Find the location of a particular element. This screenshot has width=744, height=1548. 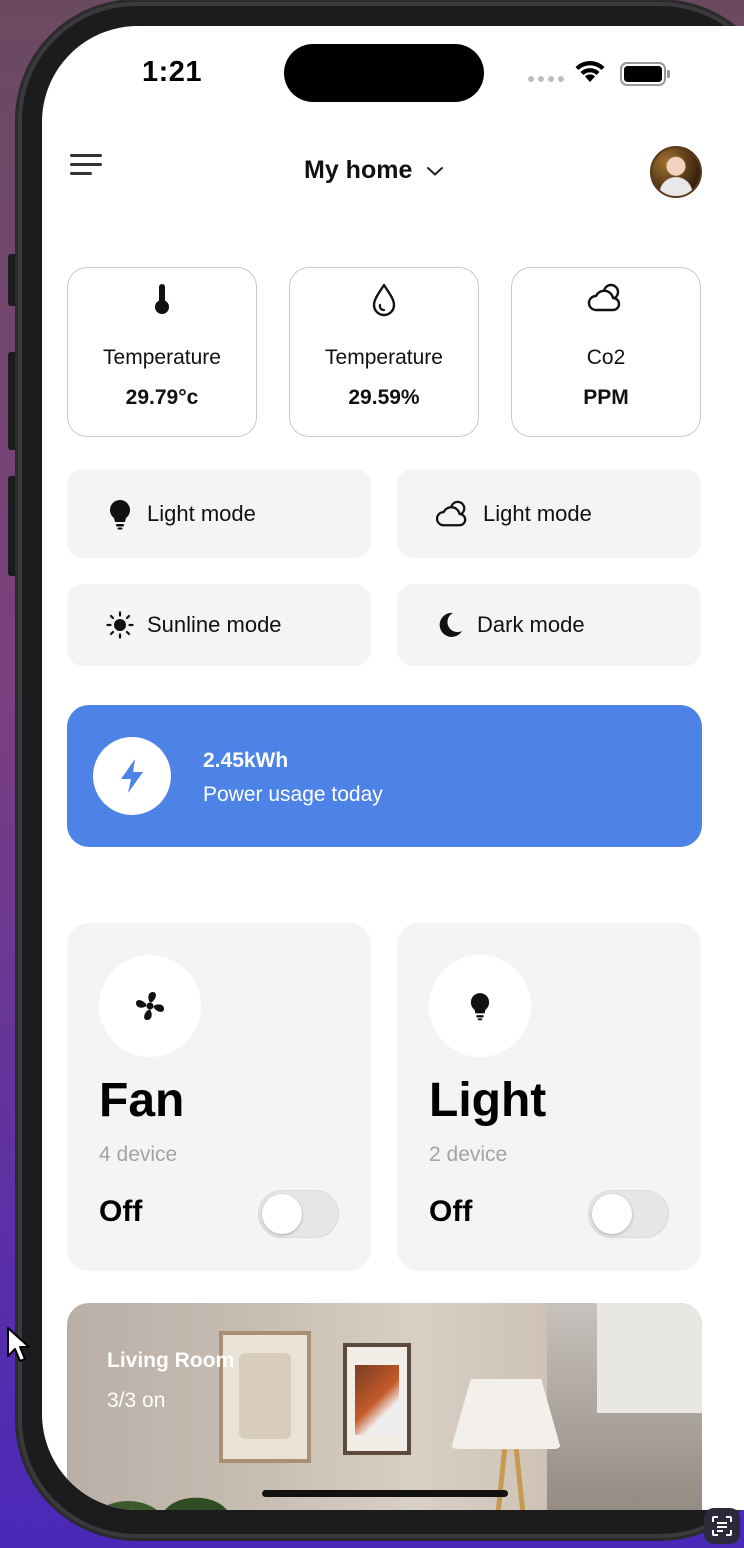

mode-cloud-button: Light mode is located at coordinates (549, 513).